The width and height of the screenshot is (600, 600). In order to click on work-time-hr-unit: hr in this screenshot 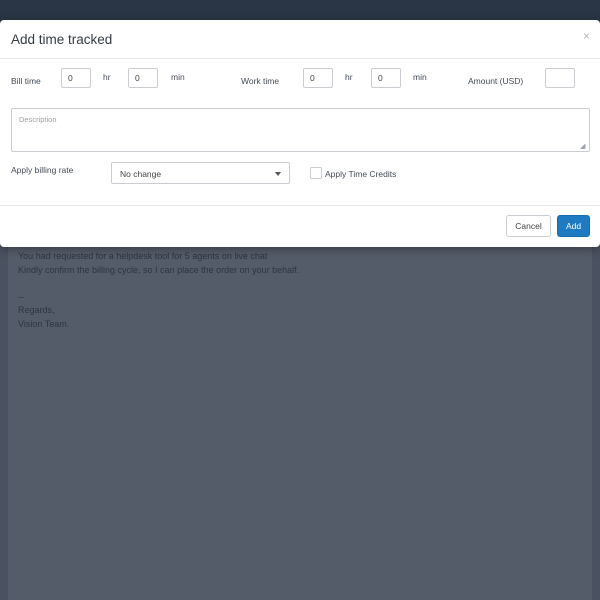, I will do `click(349, 77)`.